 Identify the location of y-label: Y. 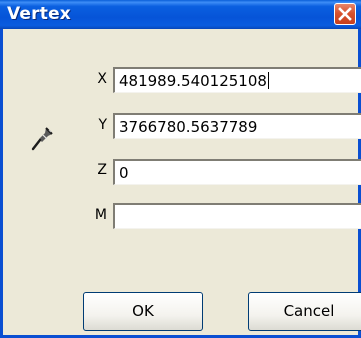
(102, 125).